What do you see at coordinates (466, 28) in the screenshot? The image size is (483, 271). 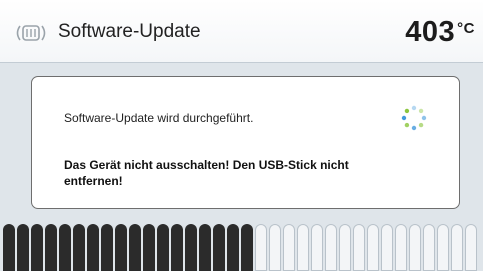 I see `temperature-unit: °C` at bounding box center [466, 28].